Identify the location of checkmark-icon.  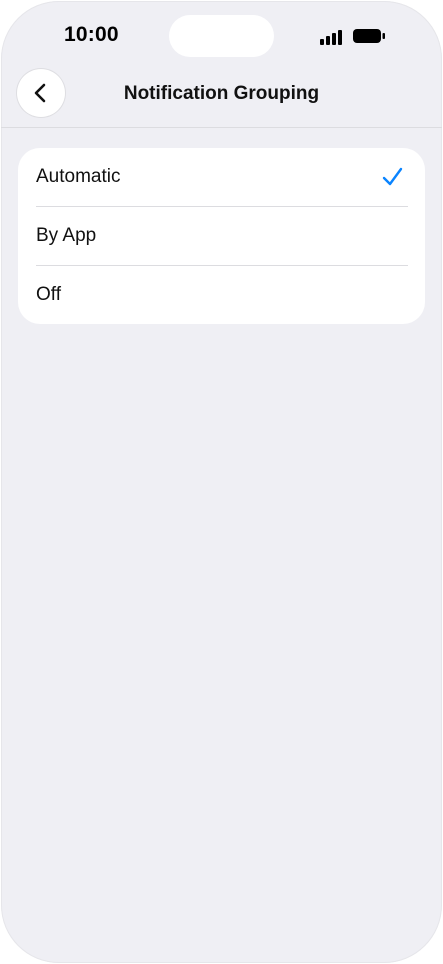
(392, 176).